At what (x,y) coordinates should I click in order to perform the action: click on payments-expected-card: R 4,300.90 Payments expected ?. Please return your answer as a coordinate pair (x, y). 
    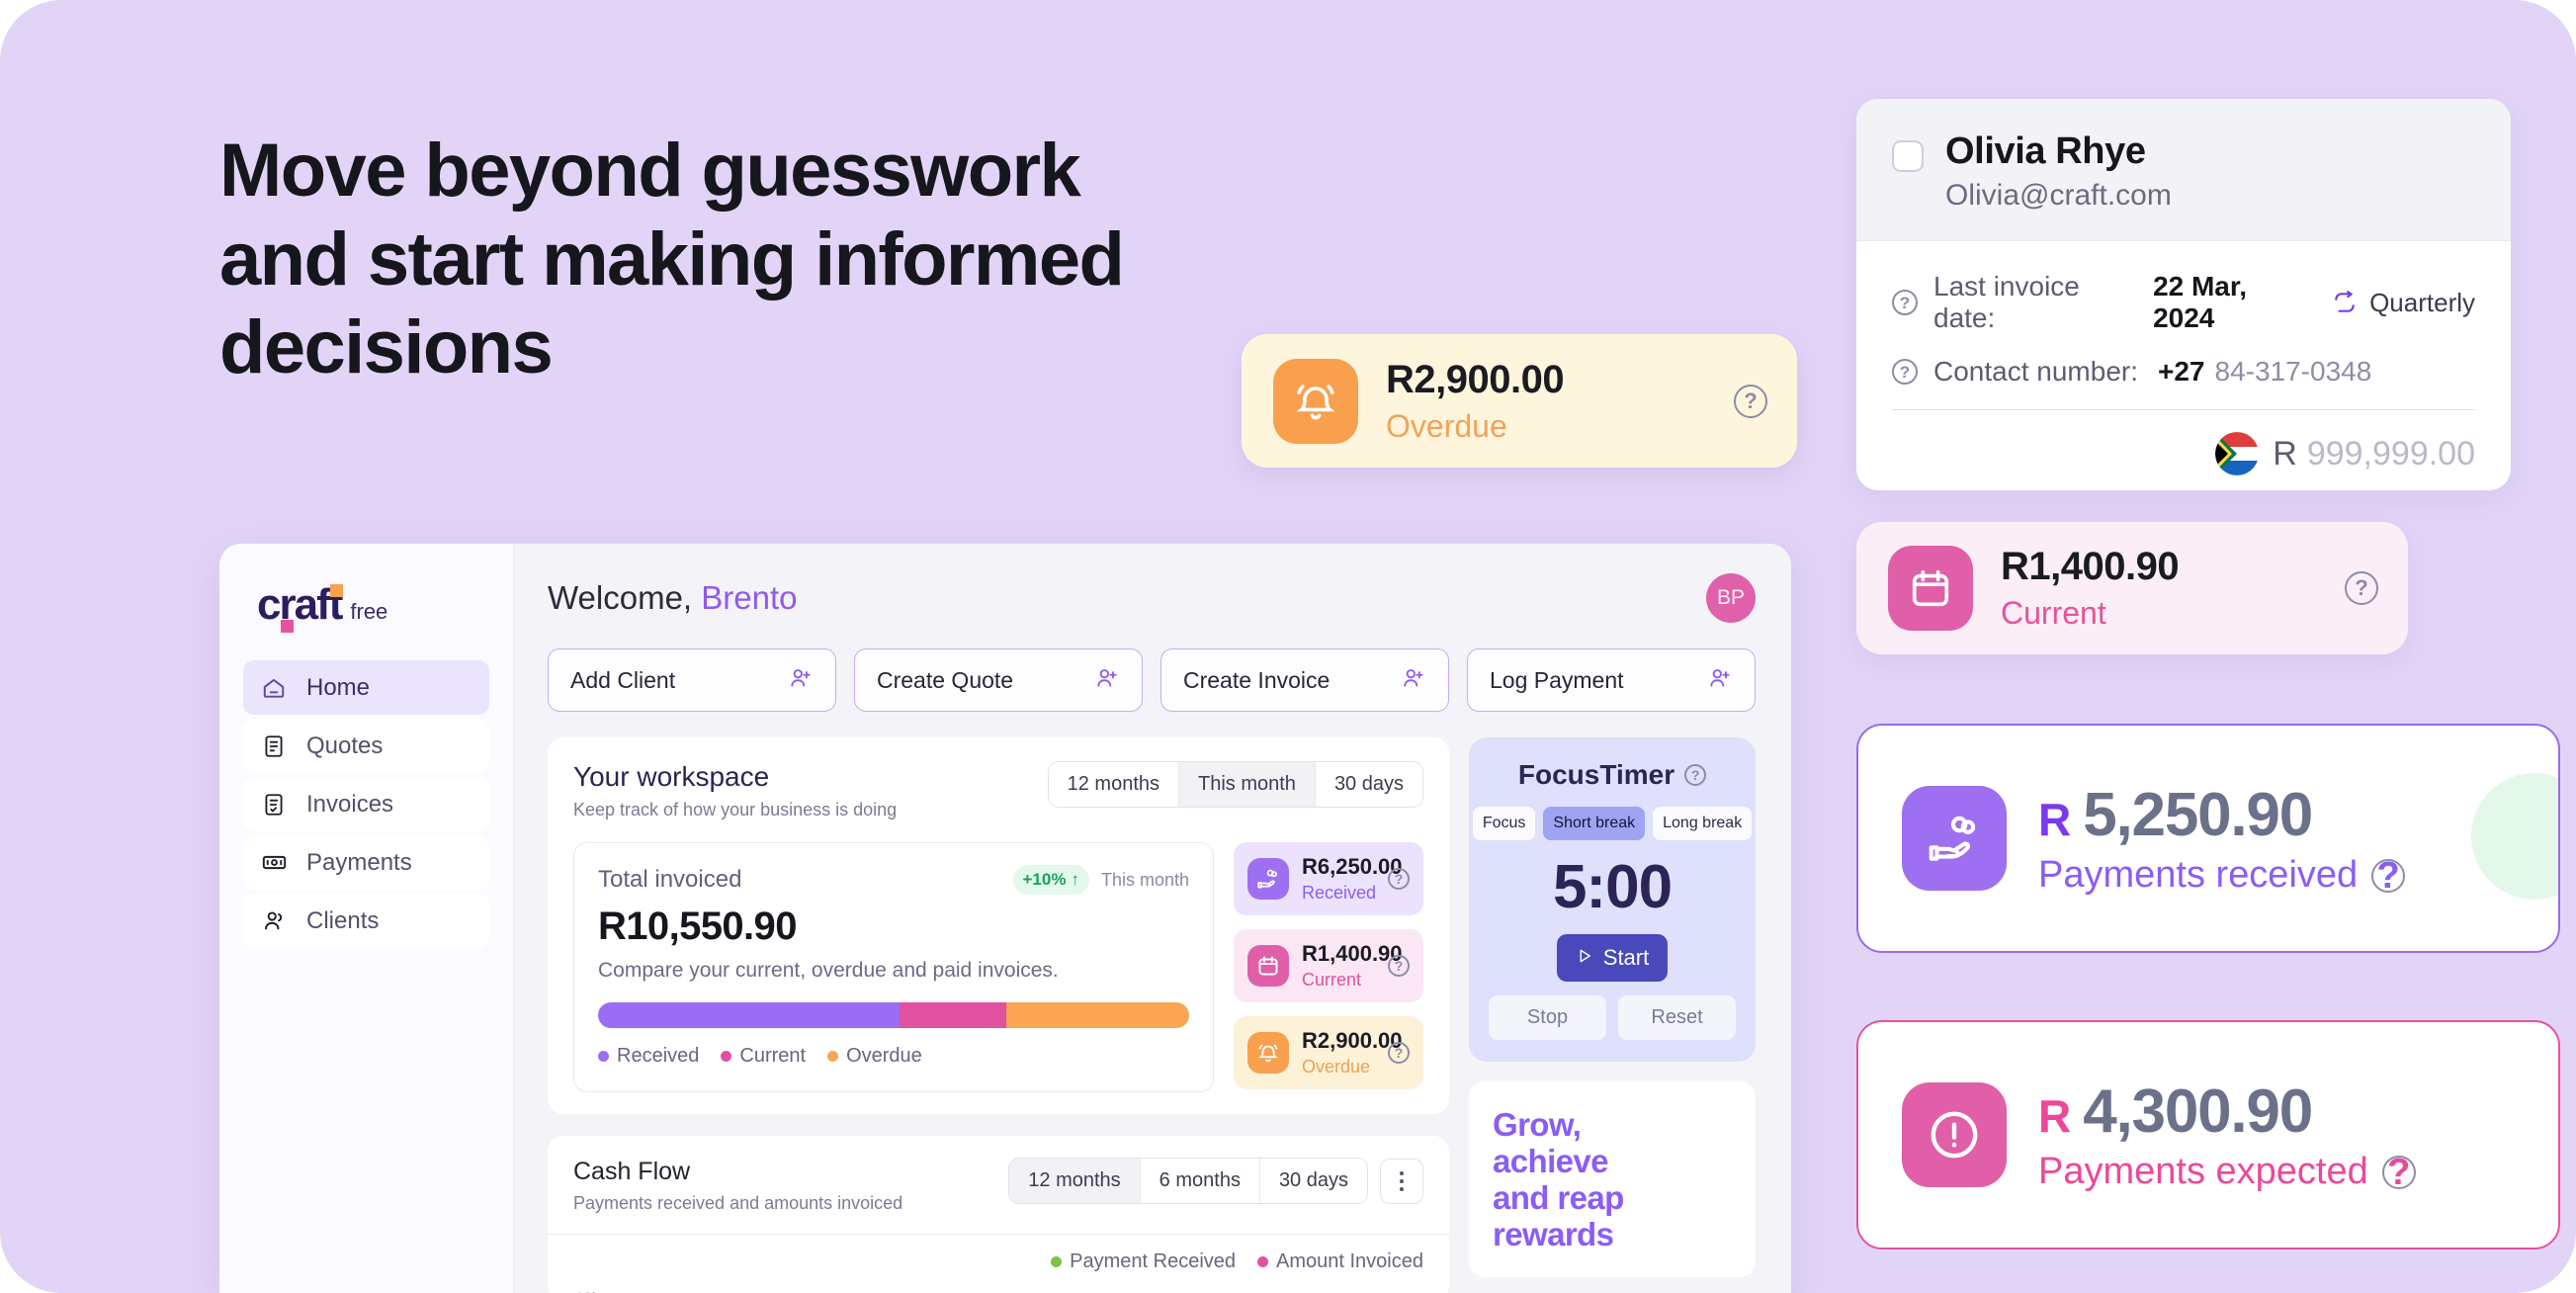
    Looking at the image, I should click on (2208, 1135).